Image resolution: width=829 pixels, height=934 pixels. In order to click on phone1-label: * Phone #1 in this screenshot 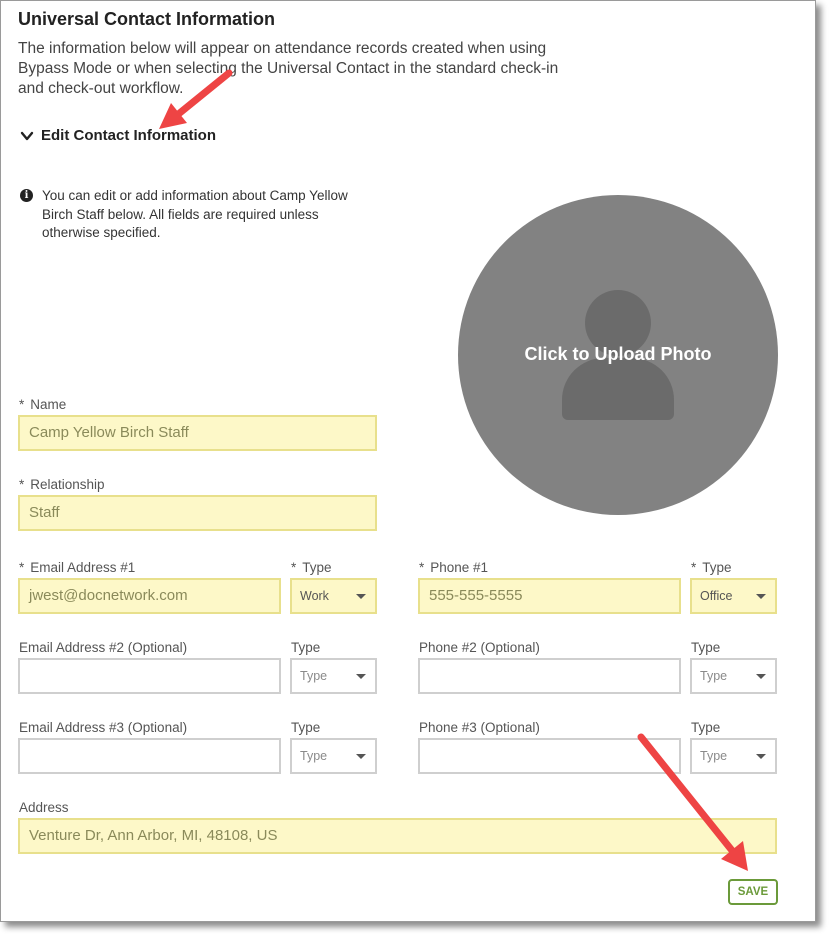, I will do `click(454, 567)`.